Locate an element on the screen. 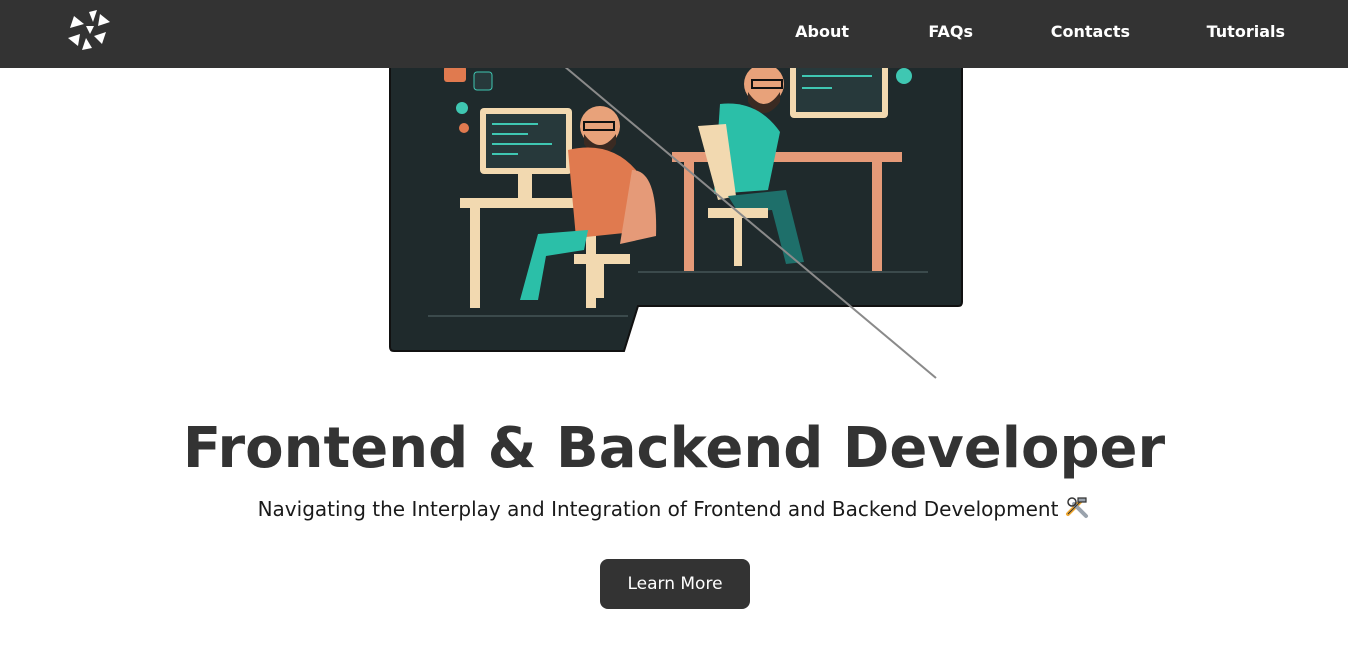 This screenshot has width=1348, height=658. nav-contacts-link: Contacts is located at coordinates (1090, 31).